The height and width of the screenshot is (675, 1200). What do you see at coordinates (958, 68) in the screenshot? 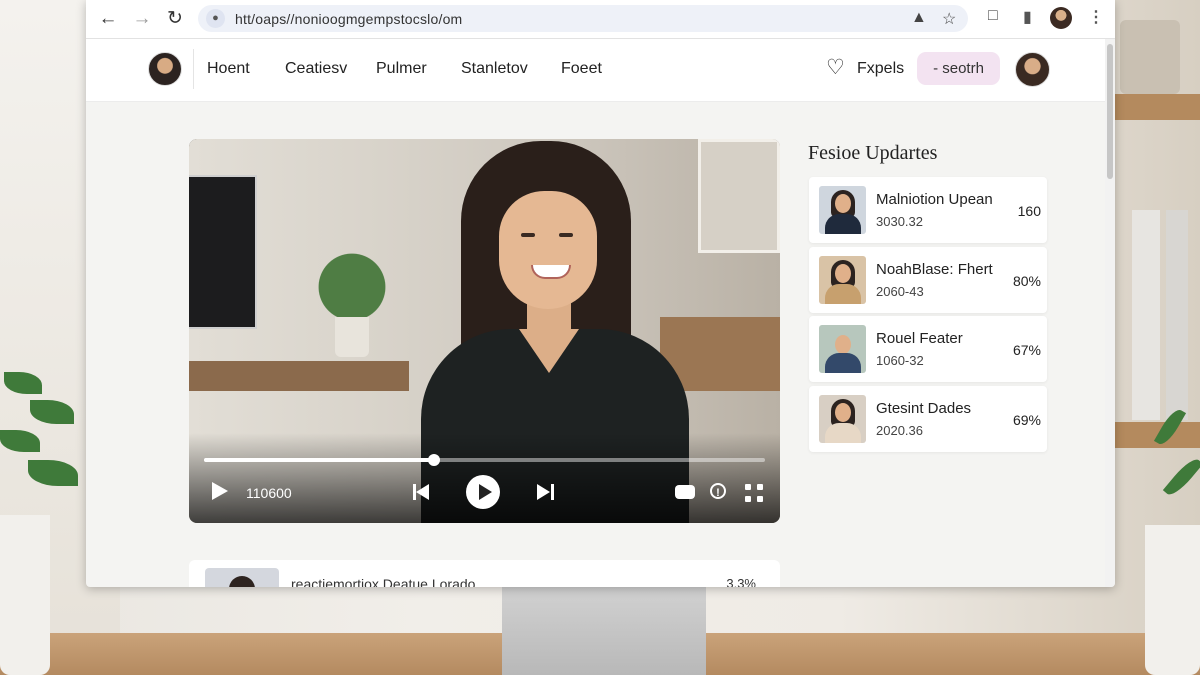
I see `search-button: - seotrh` at bounding box center [958, 68].